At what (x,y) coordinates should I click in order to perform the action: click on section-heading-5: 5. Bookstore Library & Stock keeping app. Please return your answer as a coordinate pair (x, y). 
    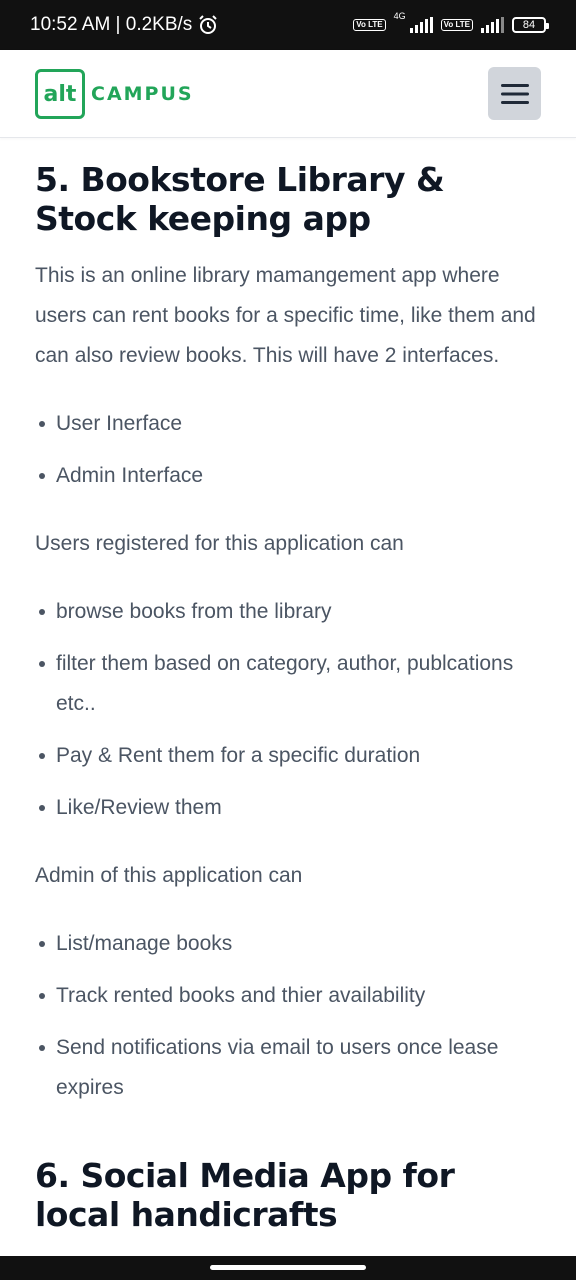
    Looking at the image, I should click on (240, 199).